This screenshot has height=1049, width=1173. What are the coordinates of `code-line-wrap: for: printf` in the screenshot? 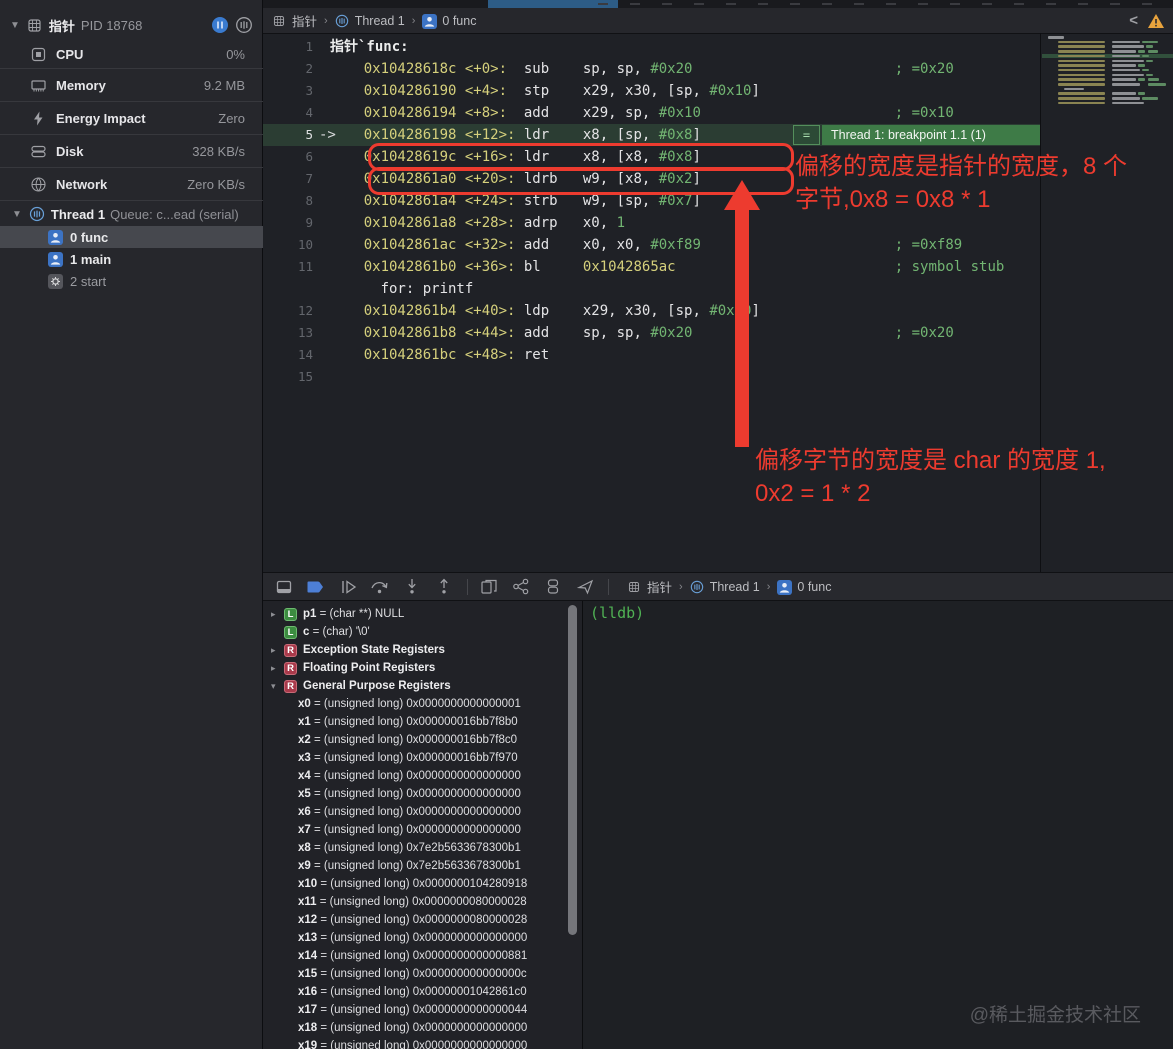 It's located at (651, 289).